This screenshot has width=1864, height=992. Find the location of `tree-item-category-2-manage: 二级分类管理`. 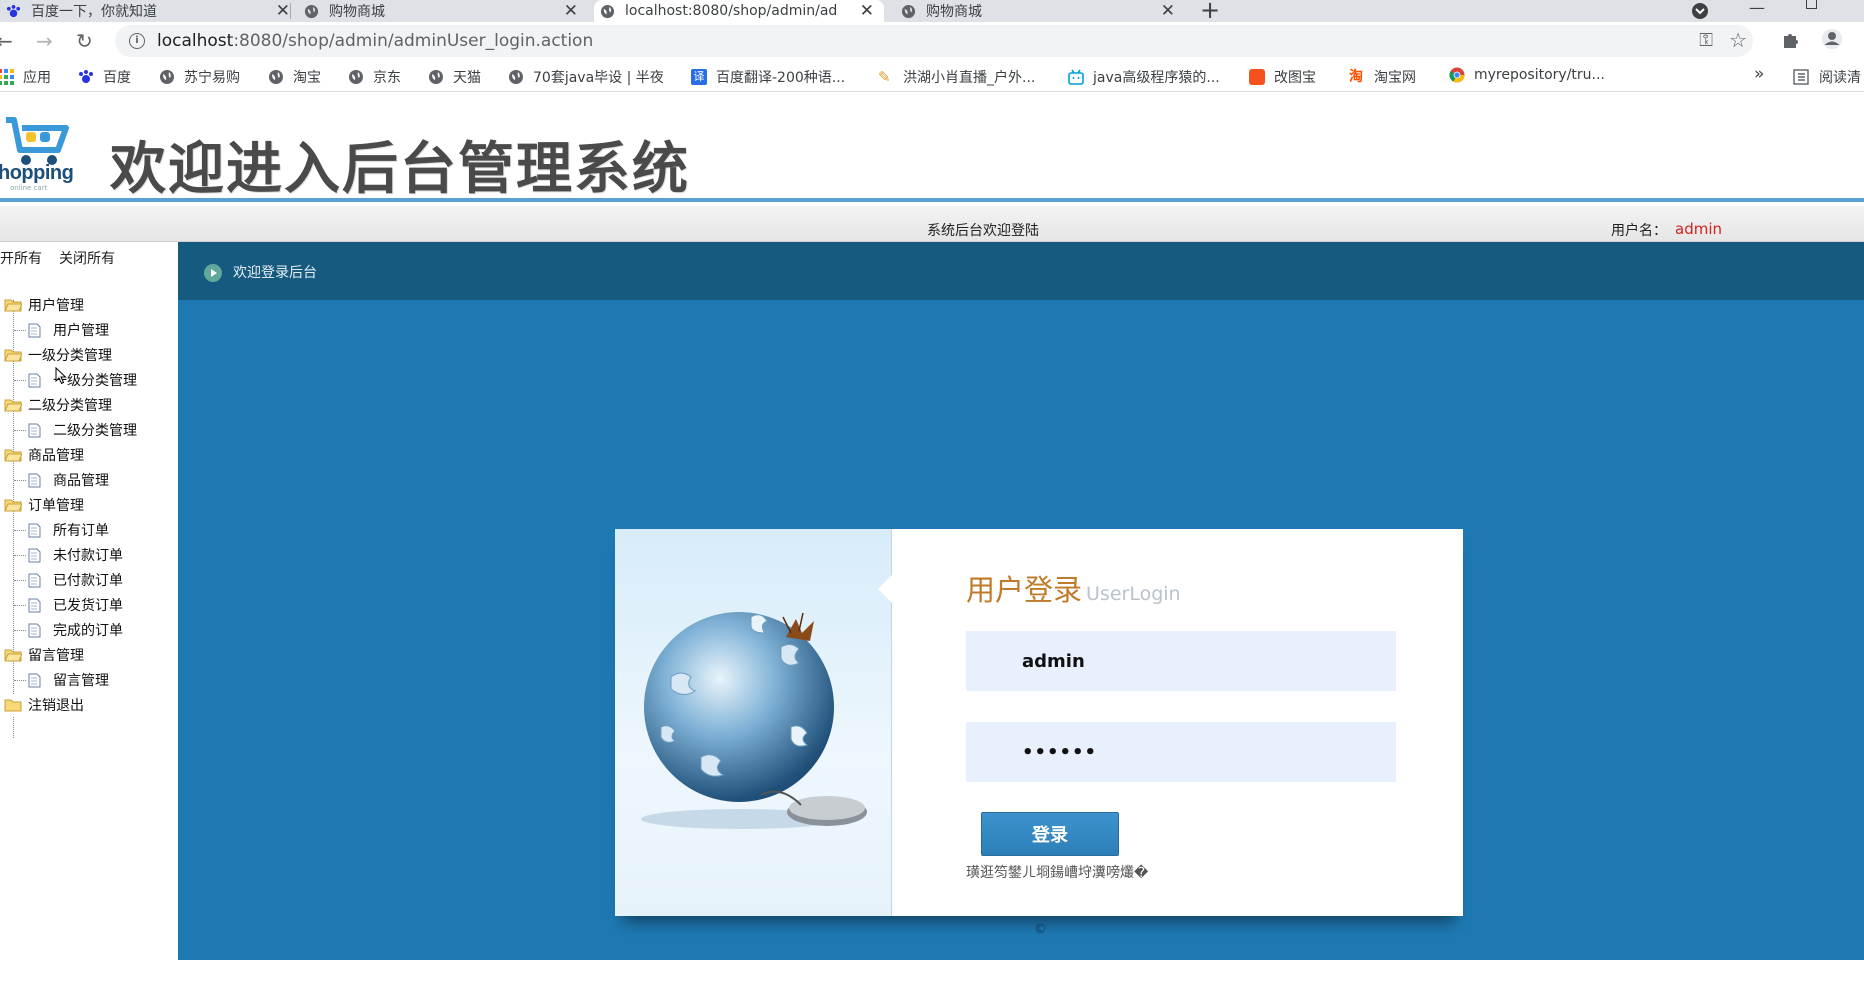

tree-item-category-2-manage: 二级分类管理 is located at coordinates (75, 430).